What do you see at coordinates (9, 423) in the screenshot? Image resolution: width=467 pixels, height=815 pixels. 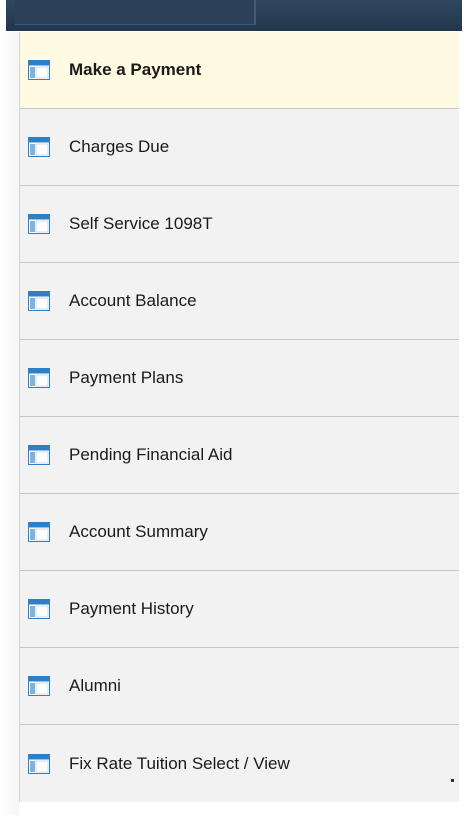 I see `left-gutter` at bounding box center [9, 423].